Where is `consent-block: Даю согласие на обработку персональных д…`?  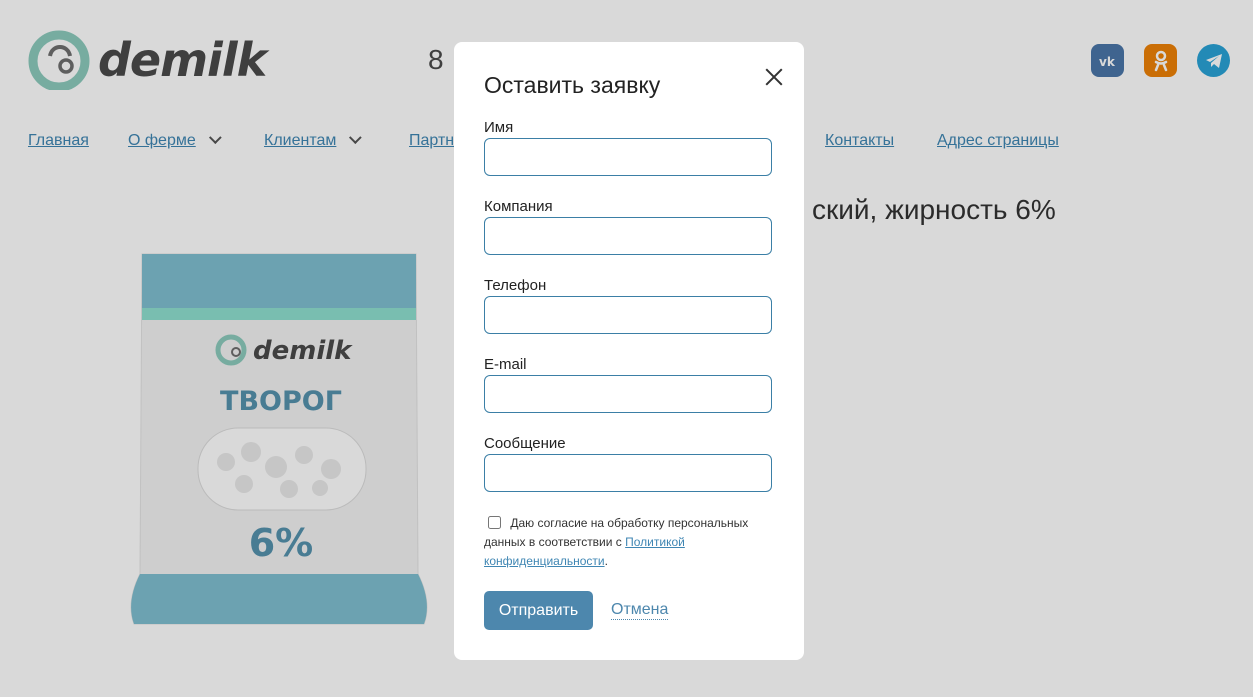
consent-block: Даю согласие на обработку персональных д… is located at coordinates (630, 542).